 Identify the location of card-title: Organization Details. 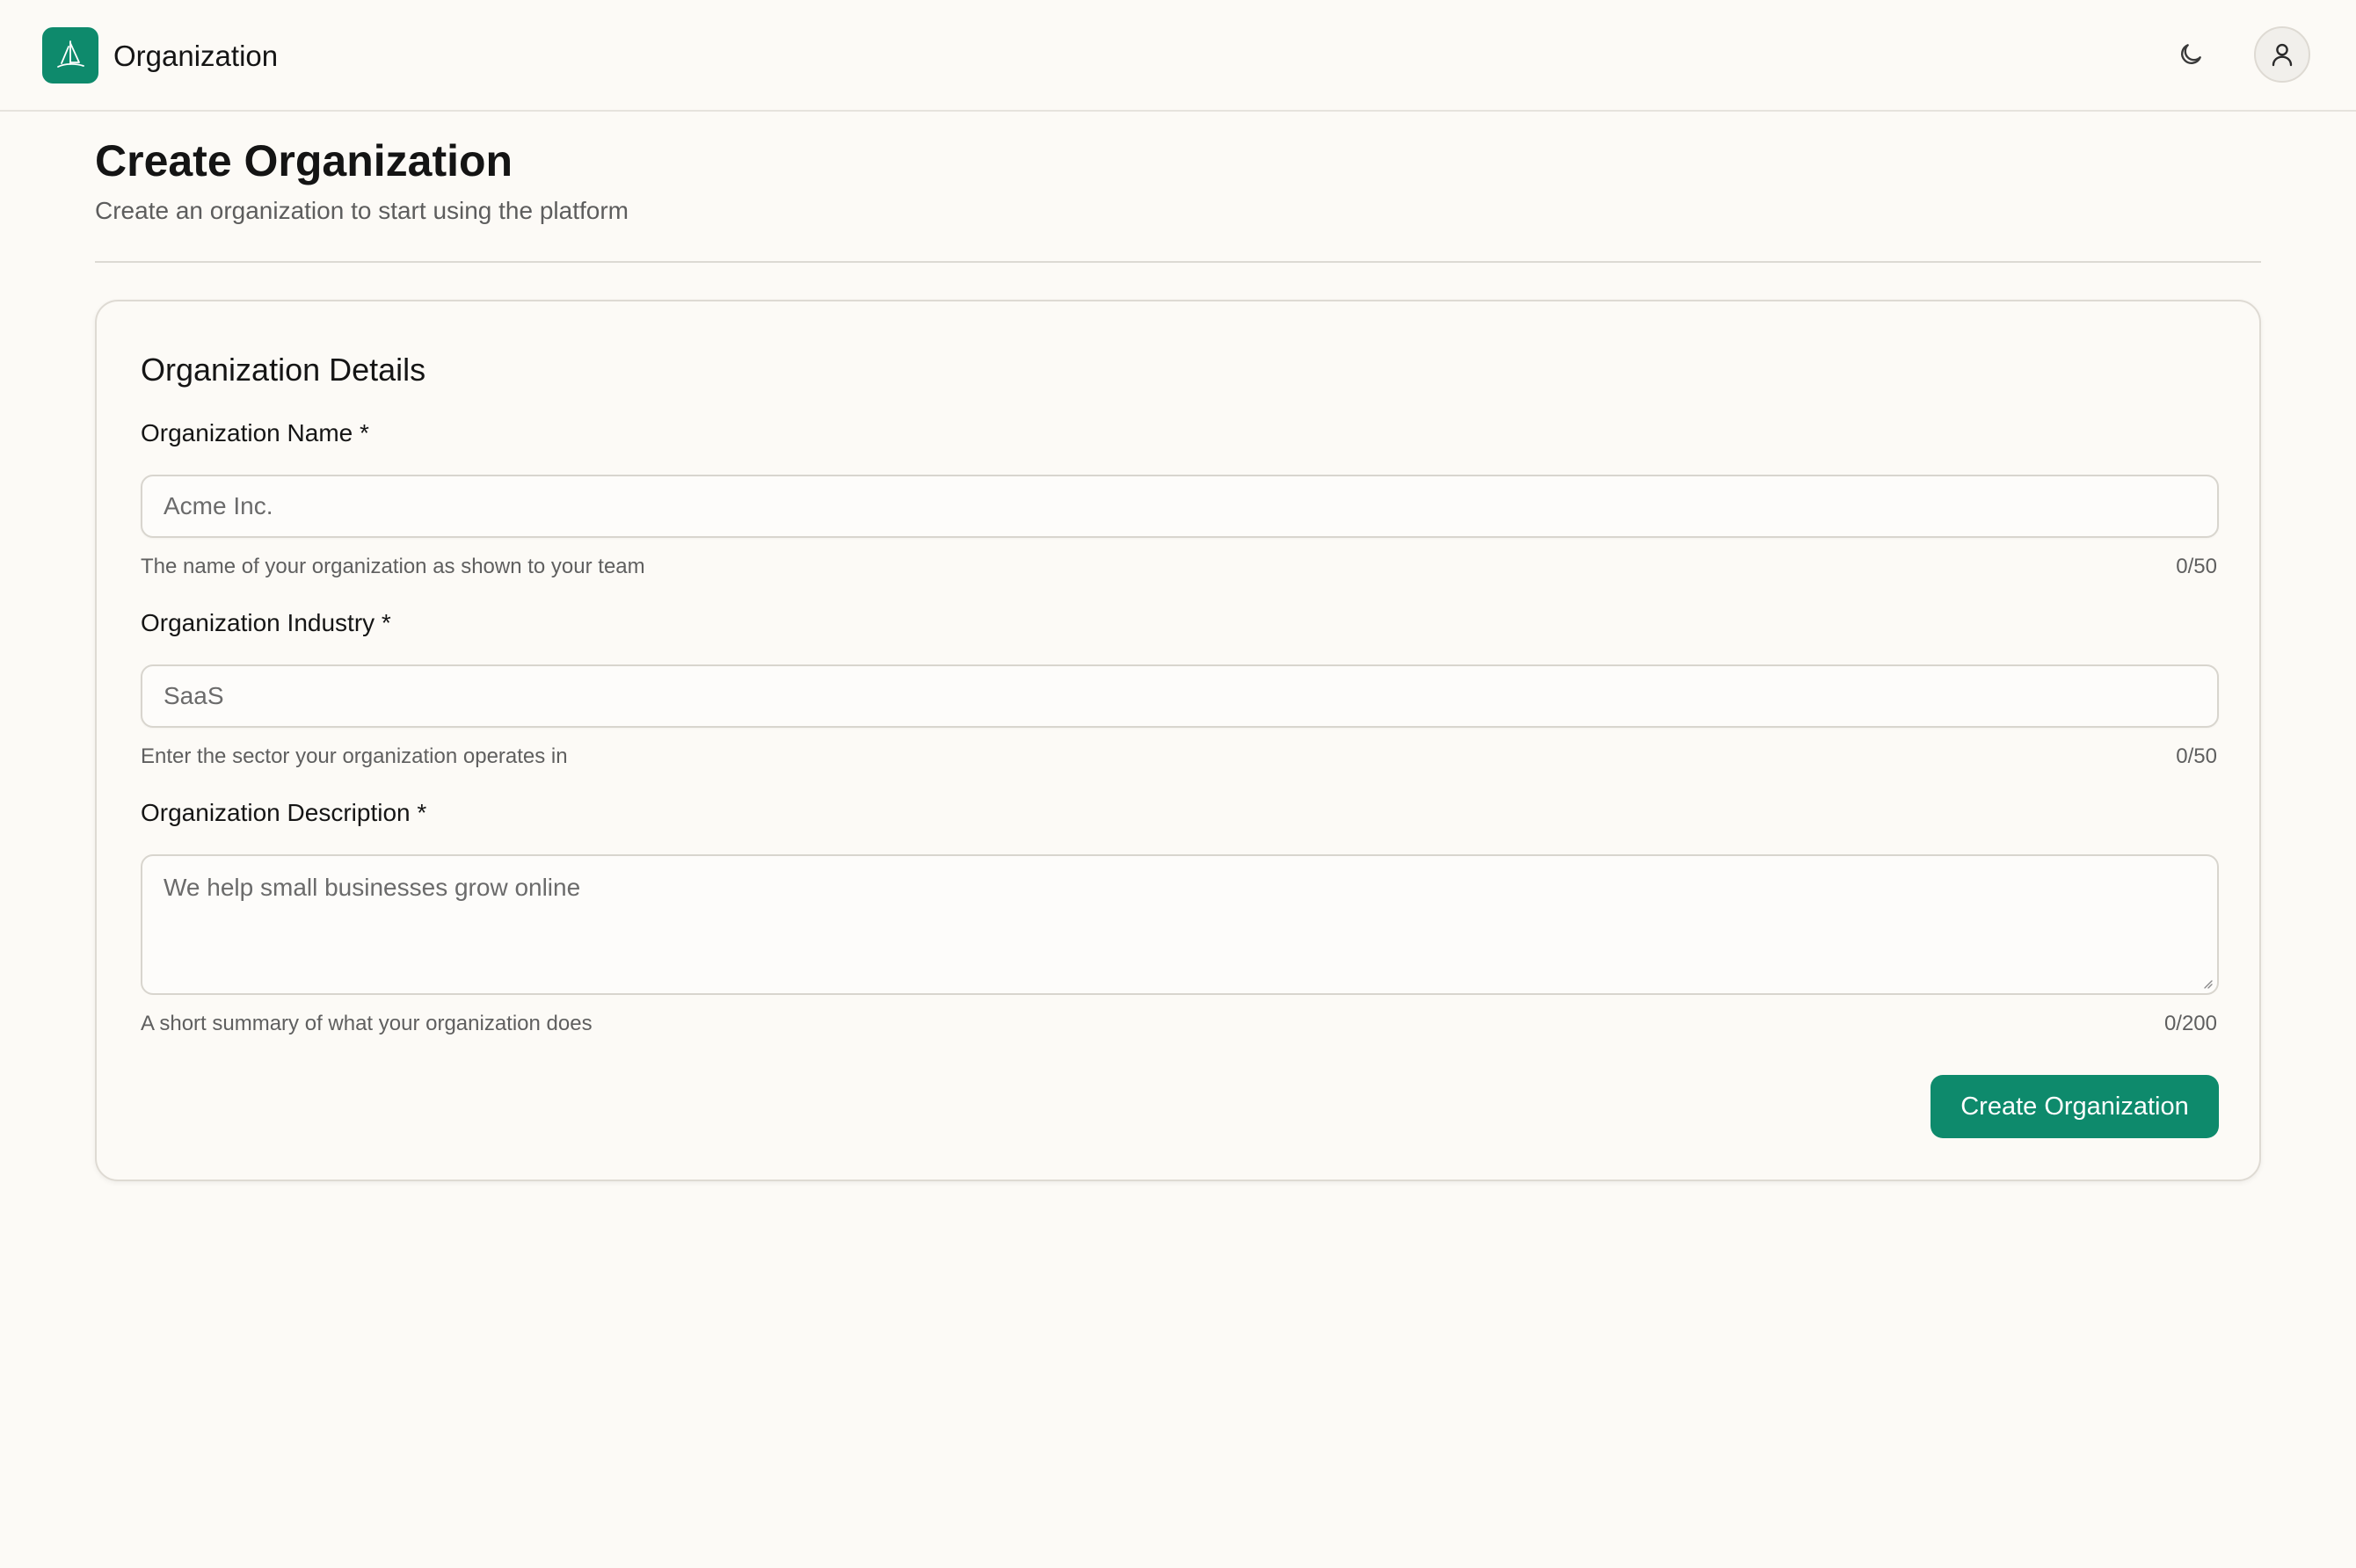
(283, 370).